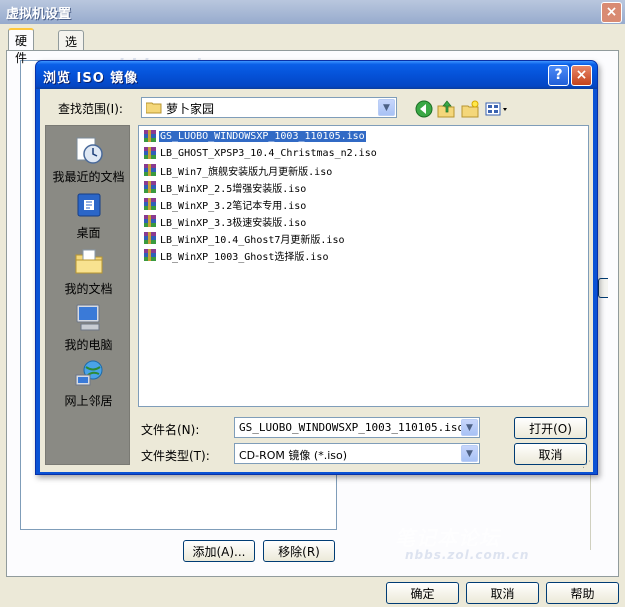  What do you see at coordinates (312, 12) in the screenshot?
I see `vm-settings-titlebar: 虚拟机设置 ×` at bounding box center [312, 12].